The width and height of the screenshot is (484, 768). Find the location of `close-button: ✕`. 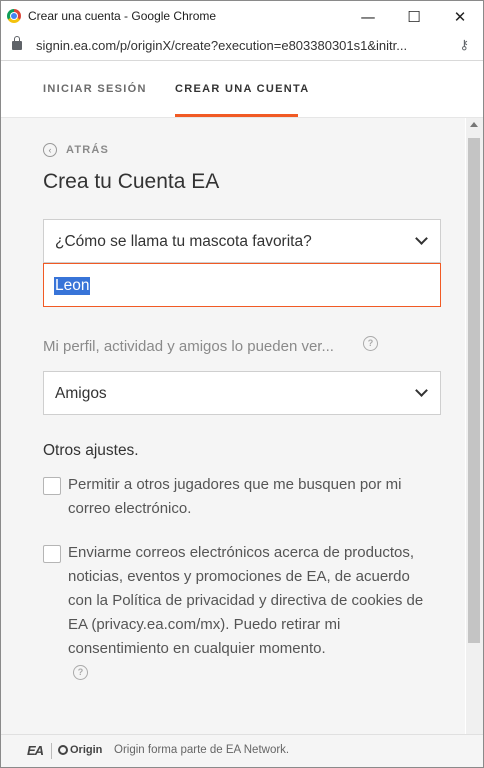

close-button: ✕ is located at coordinates (460, 16).